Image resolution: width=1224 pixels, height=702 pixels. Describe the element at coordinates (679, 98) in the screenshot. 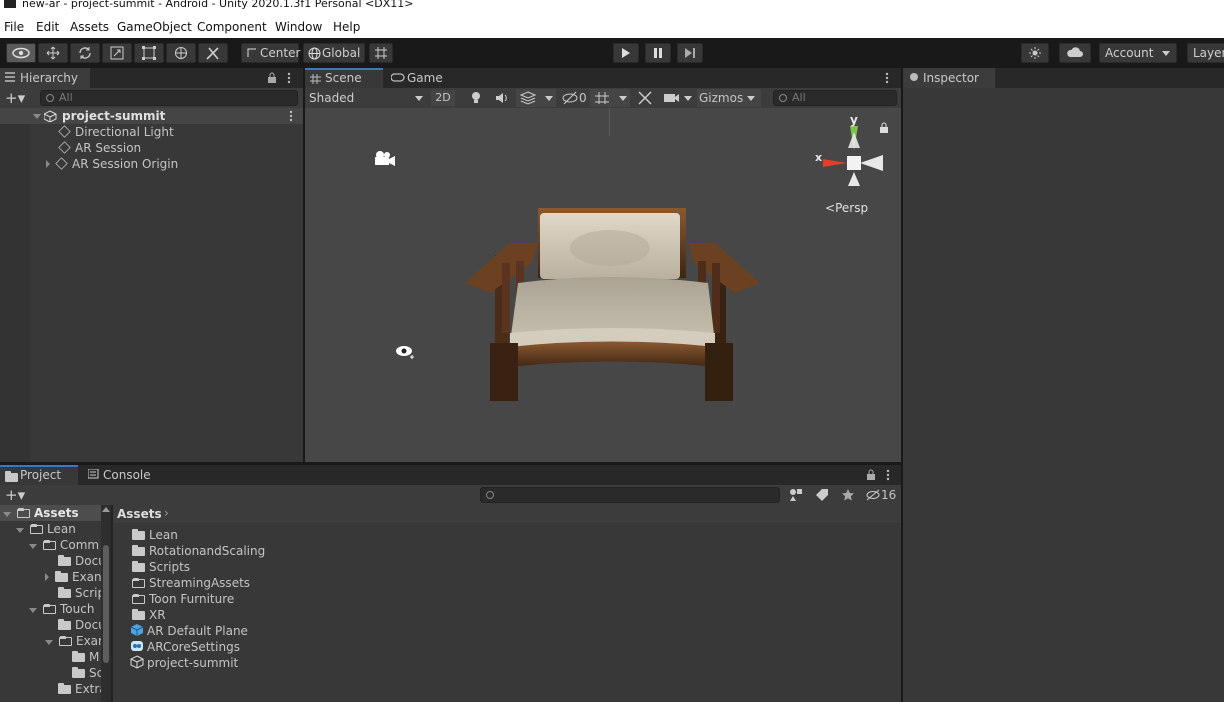

I see `camera-settings-dropdown` at that location.